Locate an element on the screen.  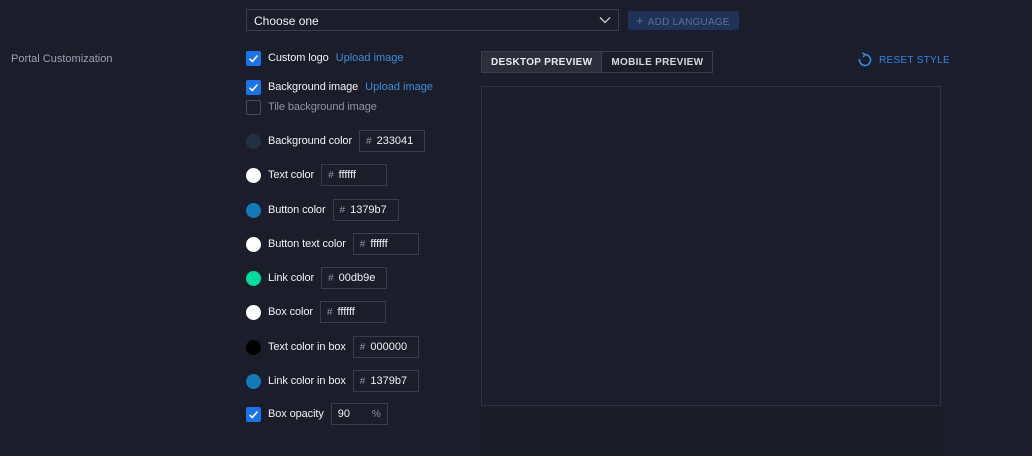
link-color-input: #00db9e is located at coordinates (354, 278).